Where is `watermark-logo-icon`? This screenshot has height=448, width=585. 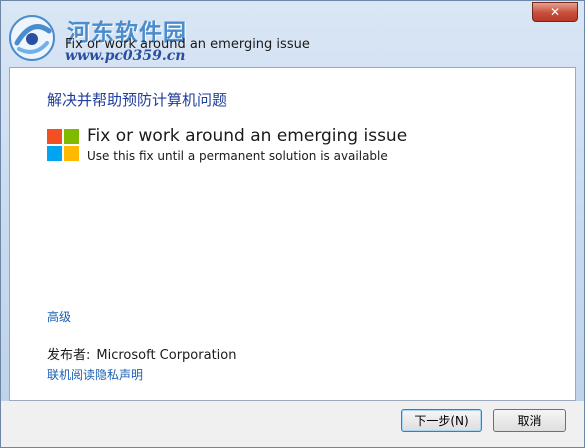
watermark-logo-icon is located at coordinates (32, 38).